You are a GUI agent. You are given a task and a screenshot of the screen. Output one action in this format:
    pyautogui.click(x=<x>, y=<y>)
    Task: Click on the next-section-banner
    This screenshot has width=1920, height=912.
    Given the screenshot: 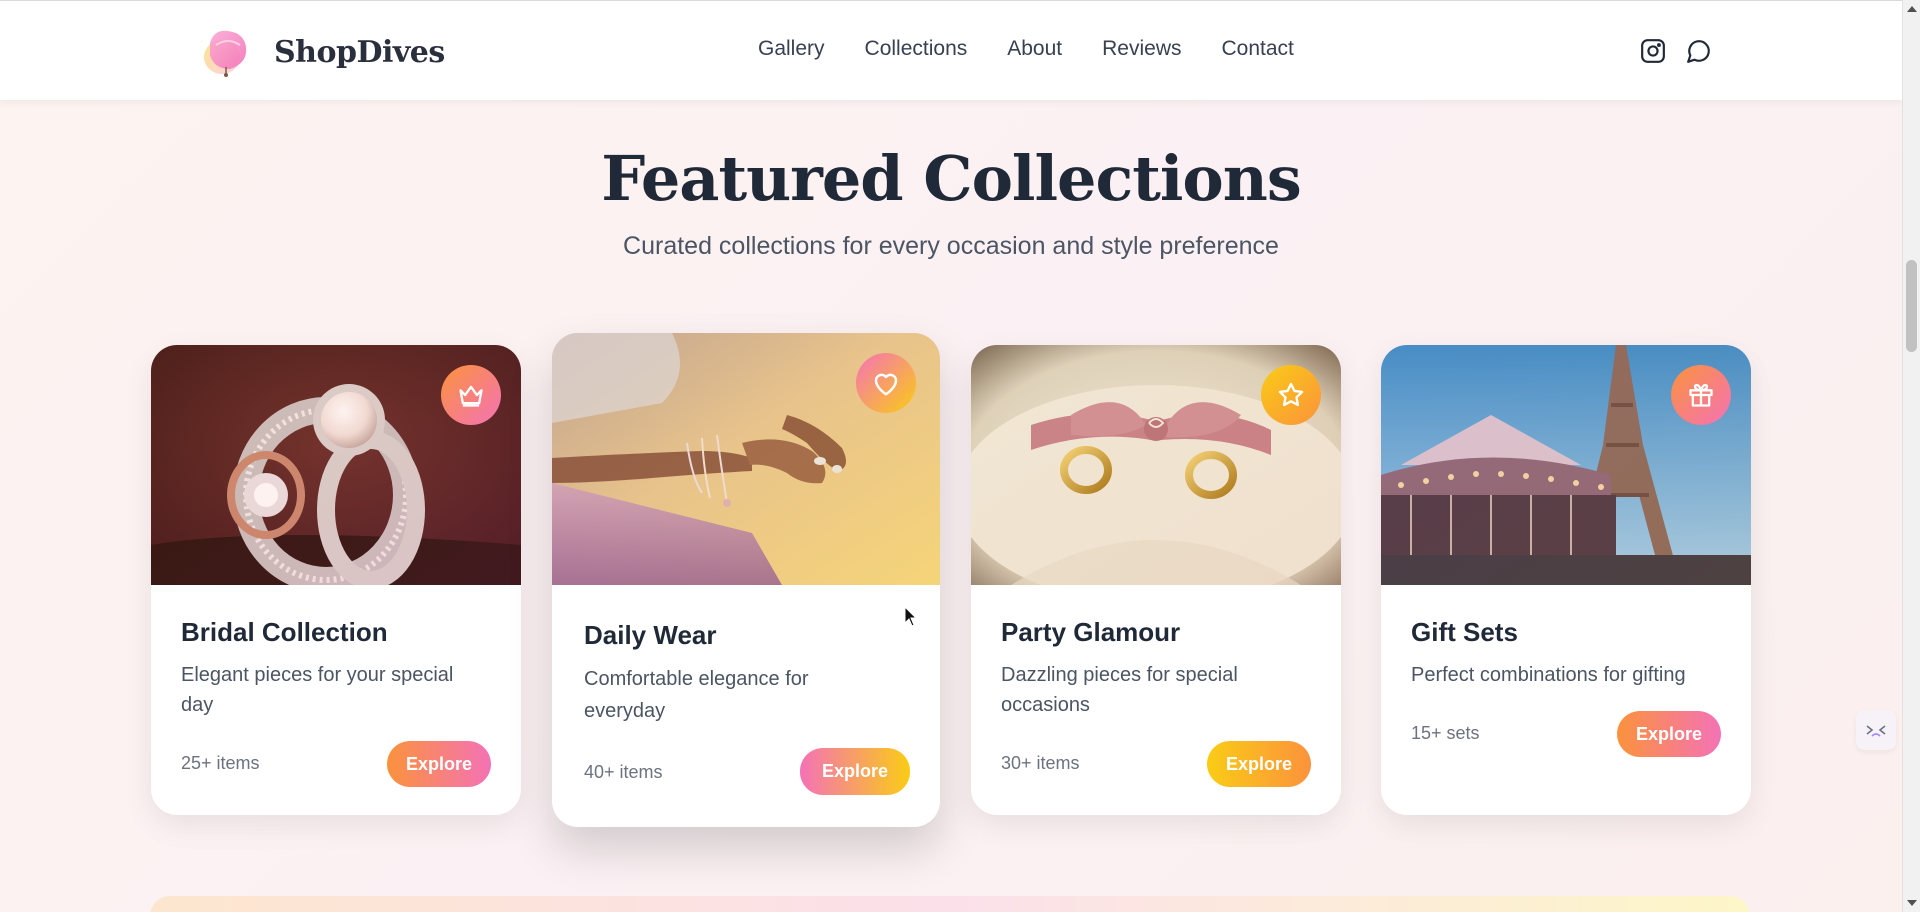 What is the action you would take?
    pyautogui.click(x=950, y=904)
    